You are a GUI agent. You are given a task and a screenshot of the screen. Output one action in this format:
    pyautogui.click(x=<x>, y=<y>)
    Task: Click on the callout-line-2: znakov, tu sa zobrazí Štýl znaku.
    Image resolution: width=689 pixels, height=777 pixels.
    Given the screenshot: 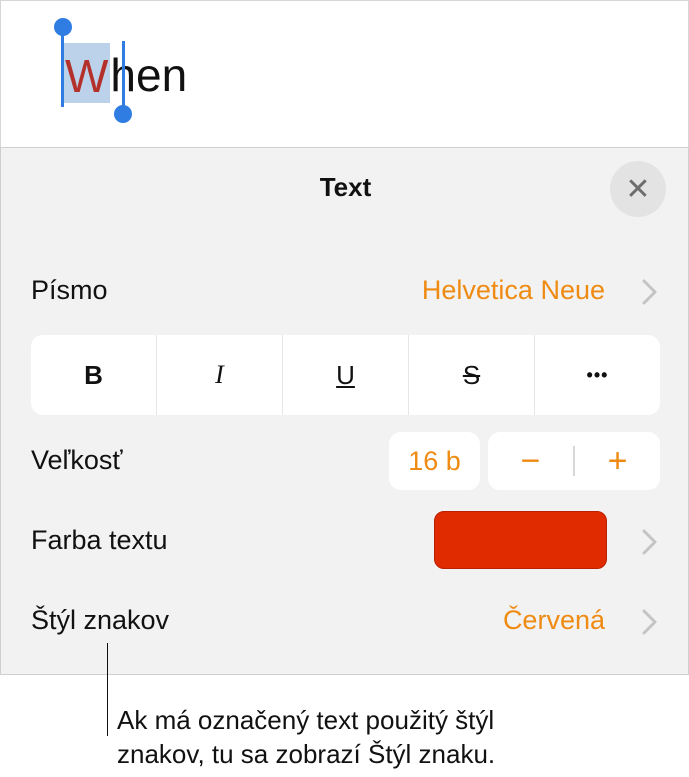 What is the action you would take?
    pyautogui.click(x=306, y=754)
    